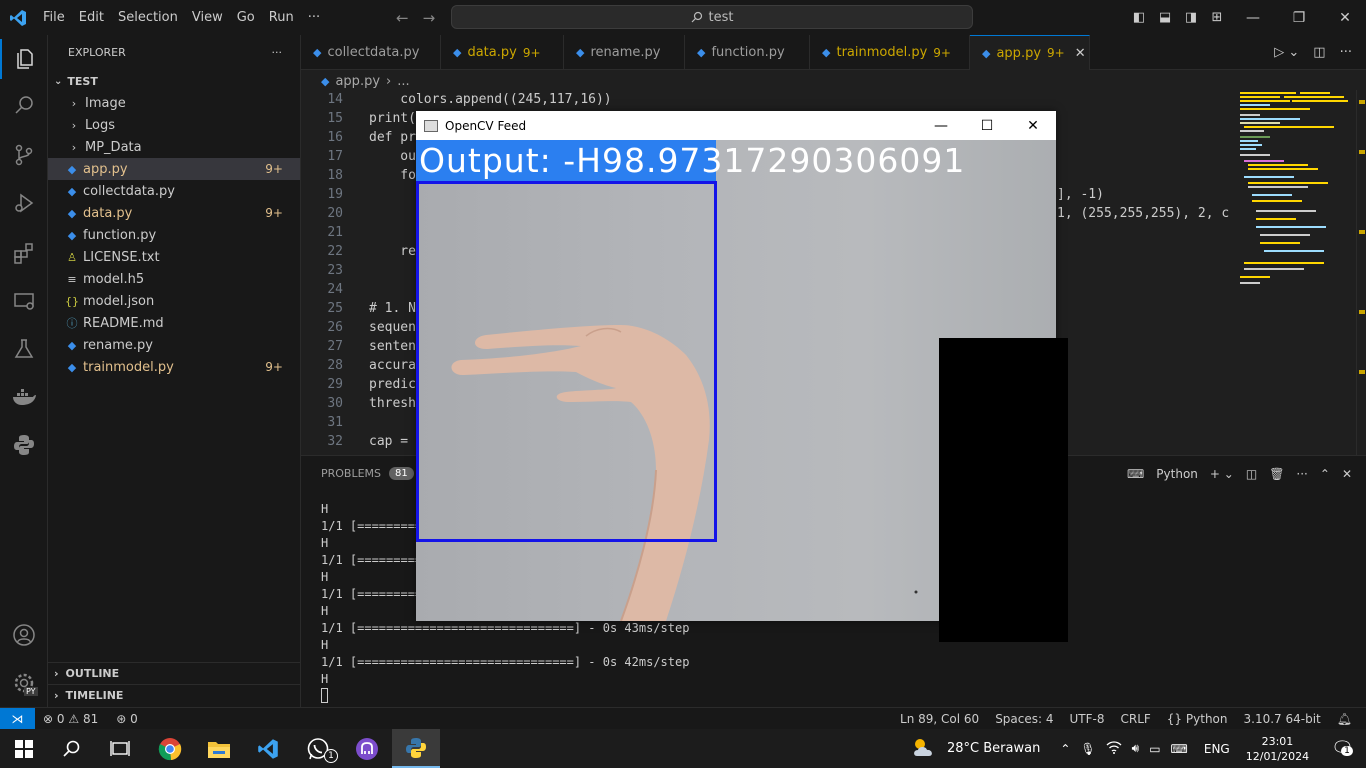  What do you see at coordinates (1177, 474) in the screenshot?
I see `terminal-shell-label: Python` at bounding box center [1177, 474].